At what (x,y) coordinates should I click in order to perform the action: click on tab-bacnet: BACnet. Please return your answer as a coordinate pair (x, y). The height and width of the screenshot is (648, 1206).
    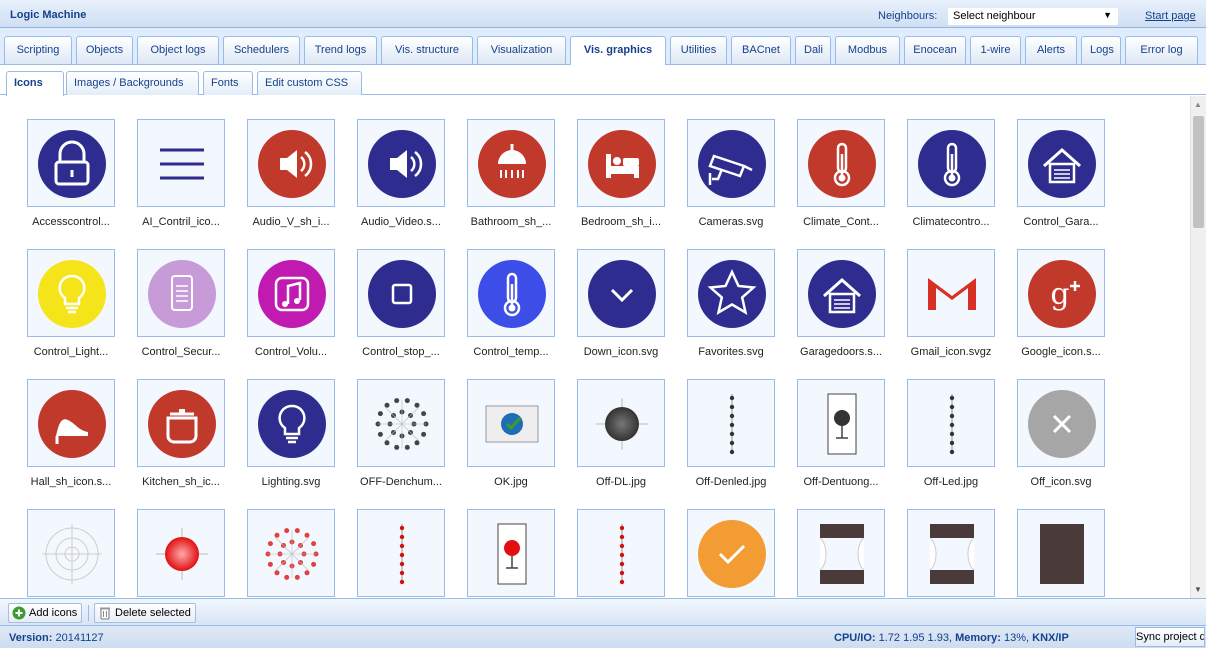
    Looking at the image, I should click on (761, 50).